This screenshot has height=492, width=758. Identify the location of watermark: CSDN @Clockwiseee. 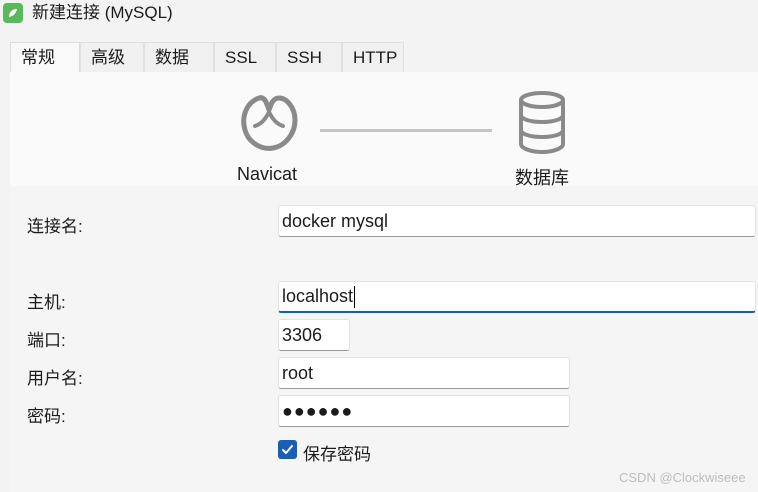
(682, 477).